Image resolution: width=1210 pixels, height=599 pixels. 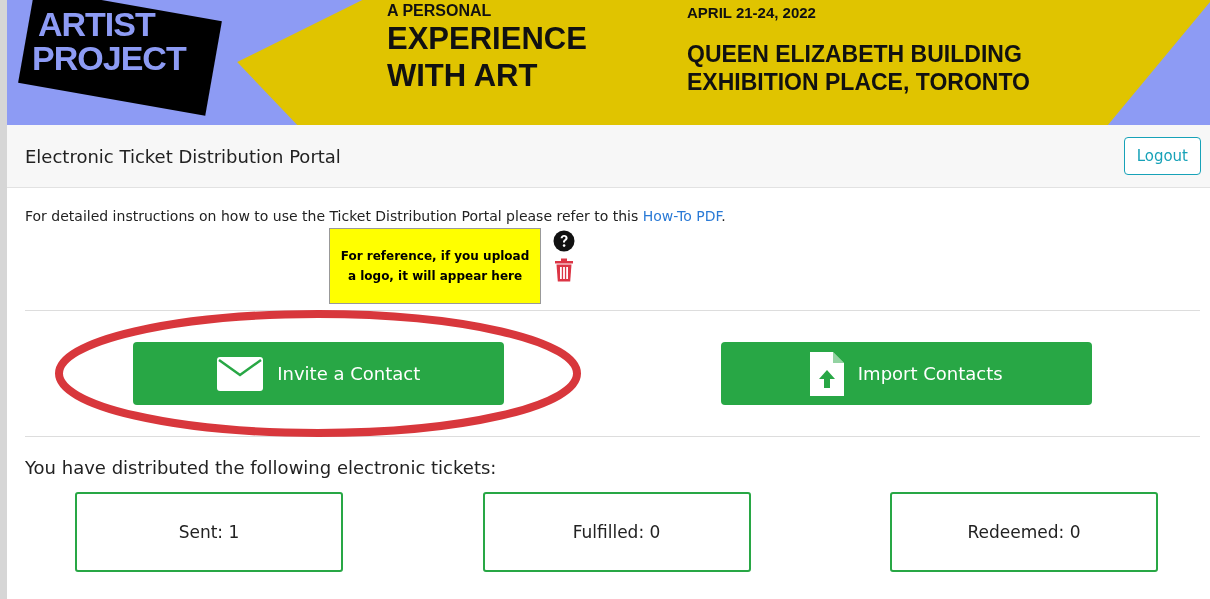 What do you see at coordinates (826, 373) in the screenshot?
I see `file-upload-icon` at bounding box center [826, 373].